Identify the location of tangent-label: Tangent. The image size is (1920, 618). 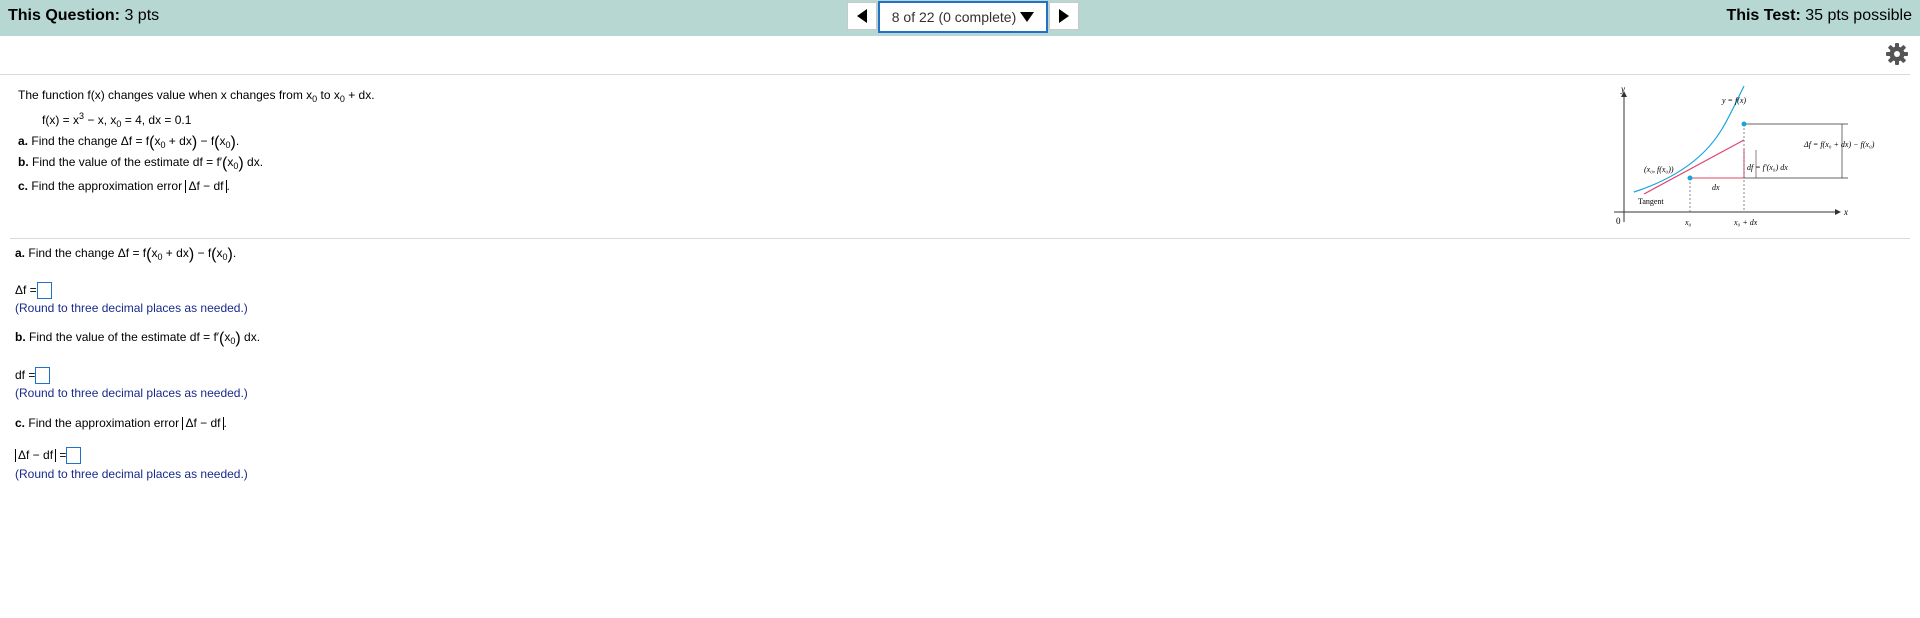
(1651, 201).